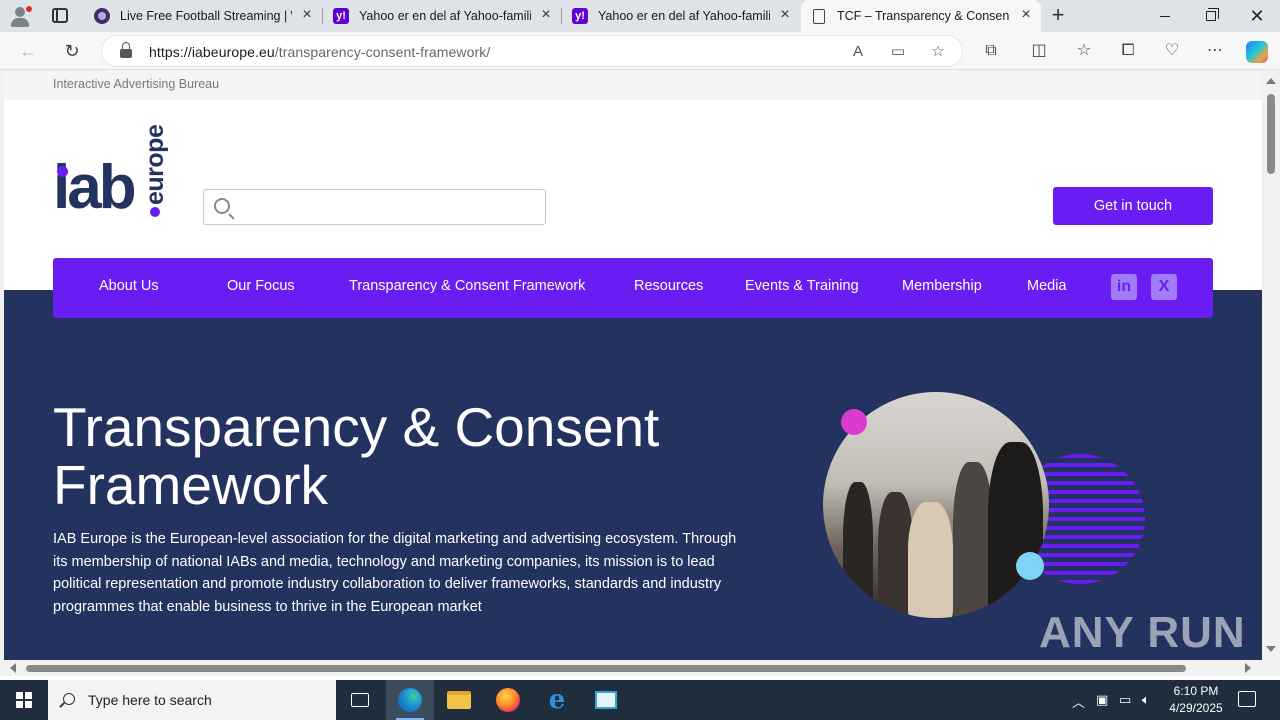 The width and height of the screenshot is (1280, 720). I want to click on taskbar-search: Type here to search, so click(192, 700).